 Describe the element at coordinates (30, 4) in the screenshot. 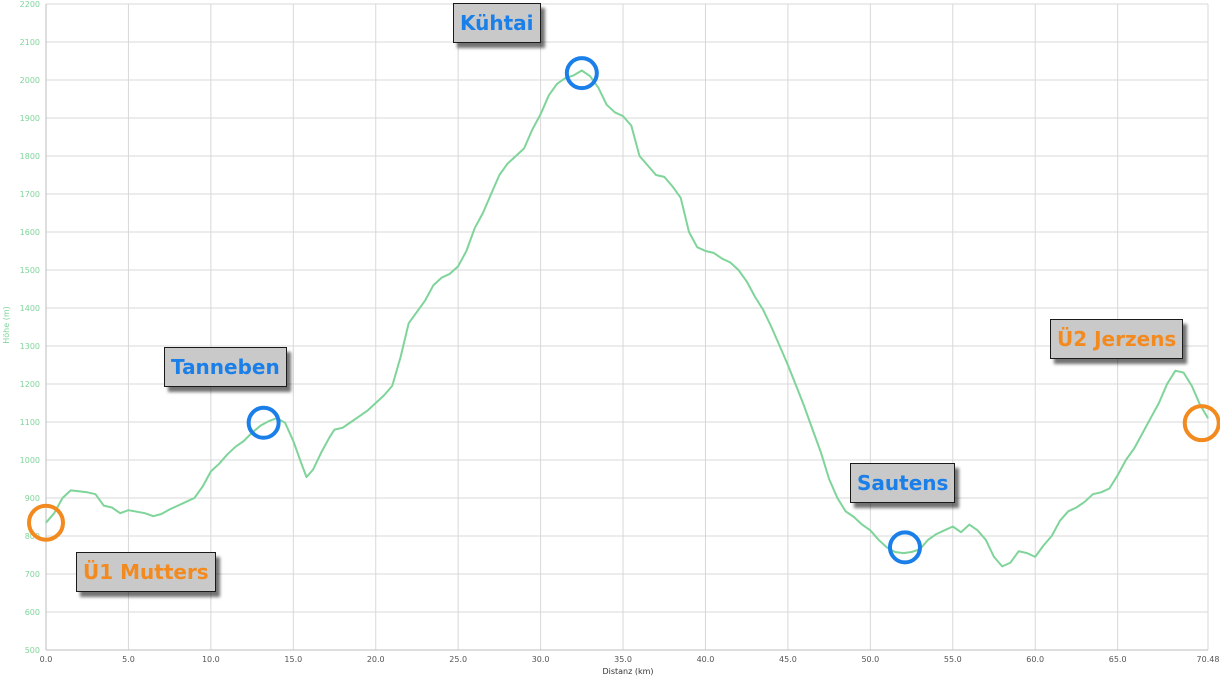

I see `y-tick-label: 2200` at that location.